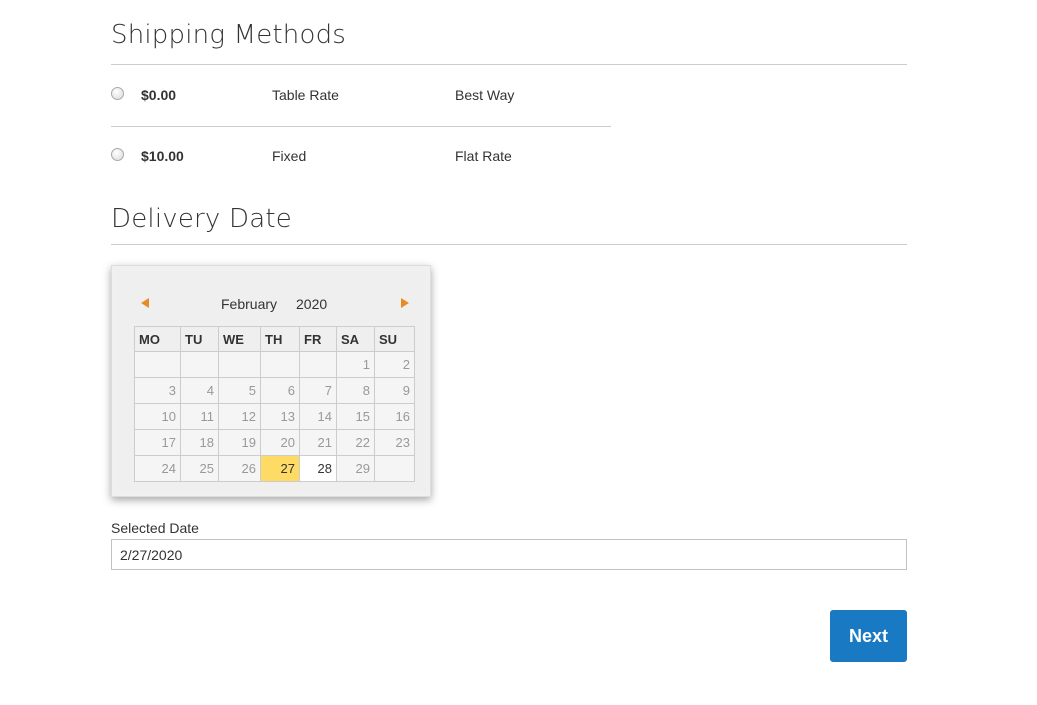 The image size is (1037, 705). I want to click on calendar-day: 14, so click(318, 416).